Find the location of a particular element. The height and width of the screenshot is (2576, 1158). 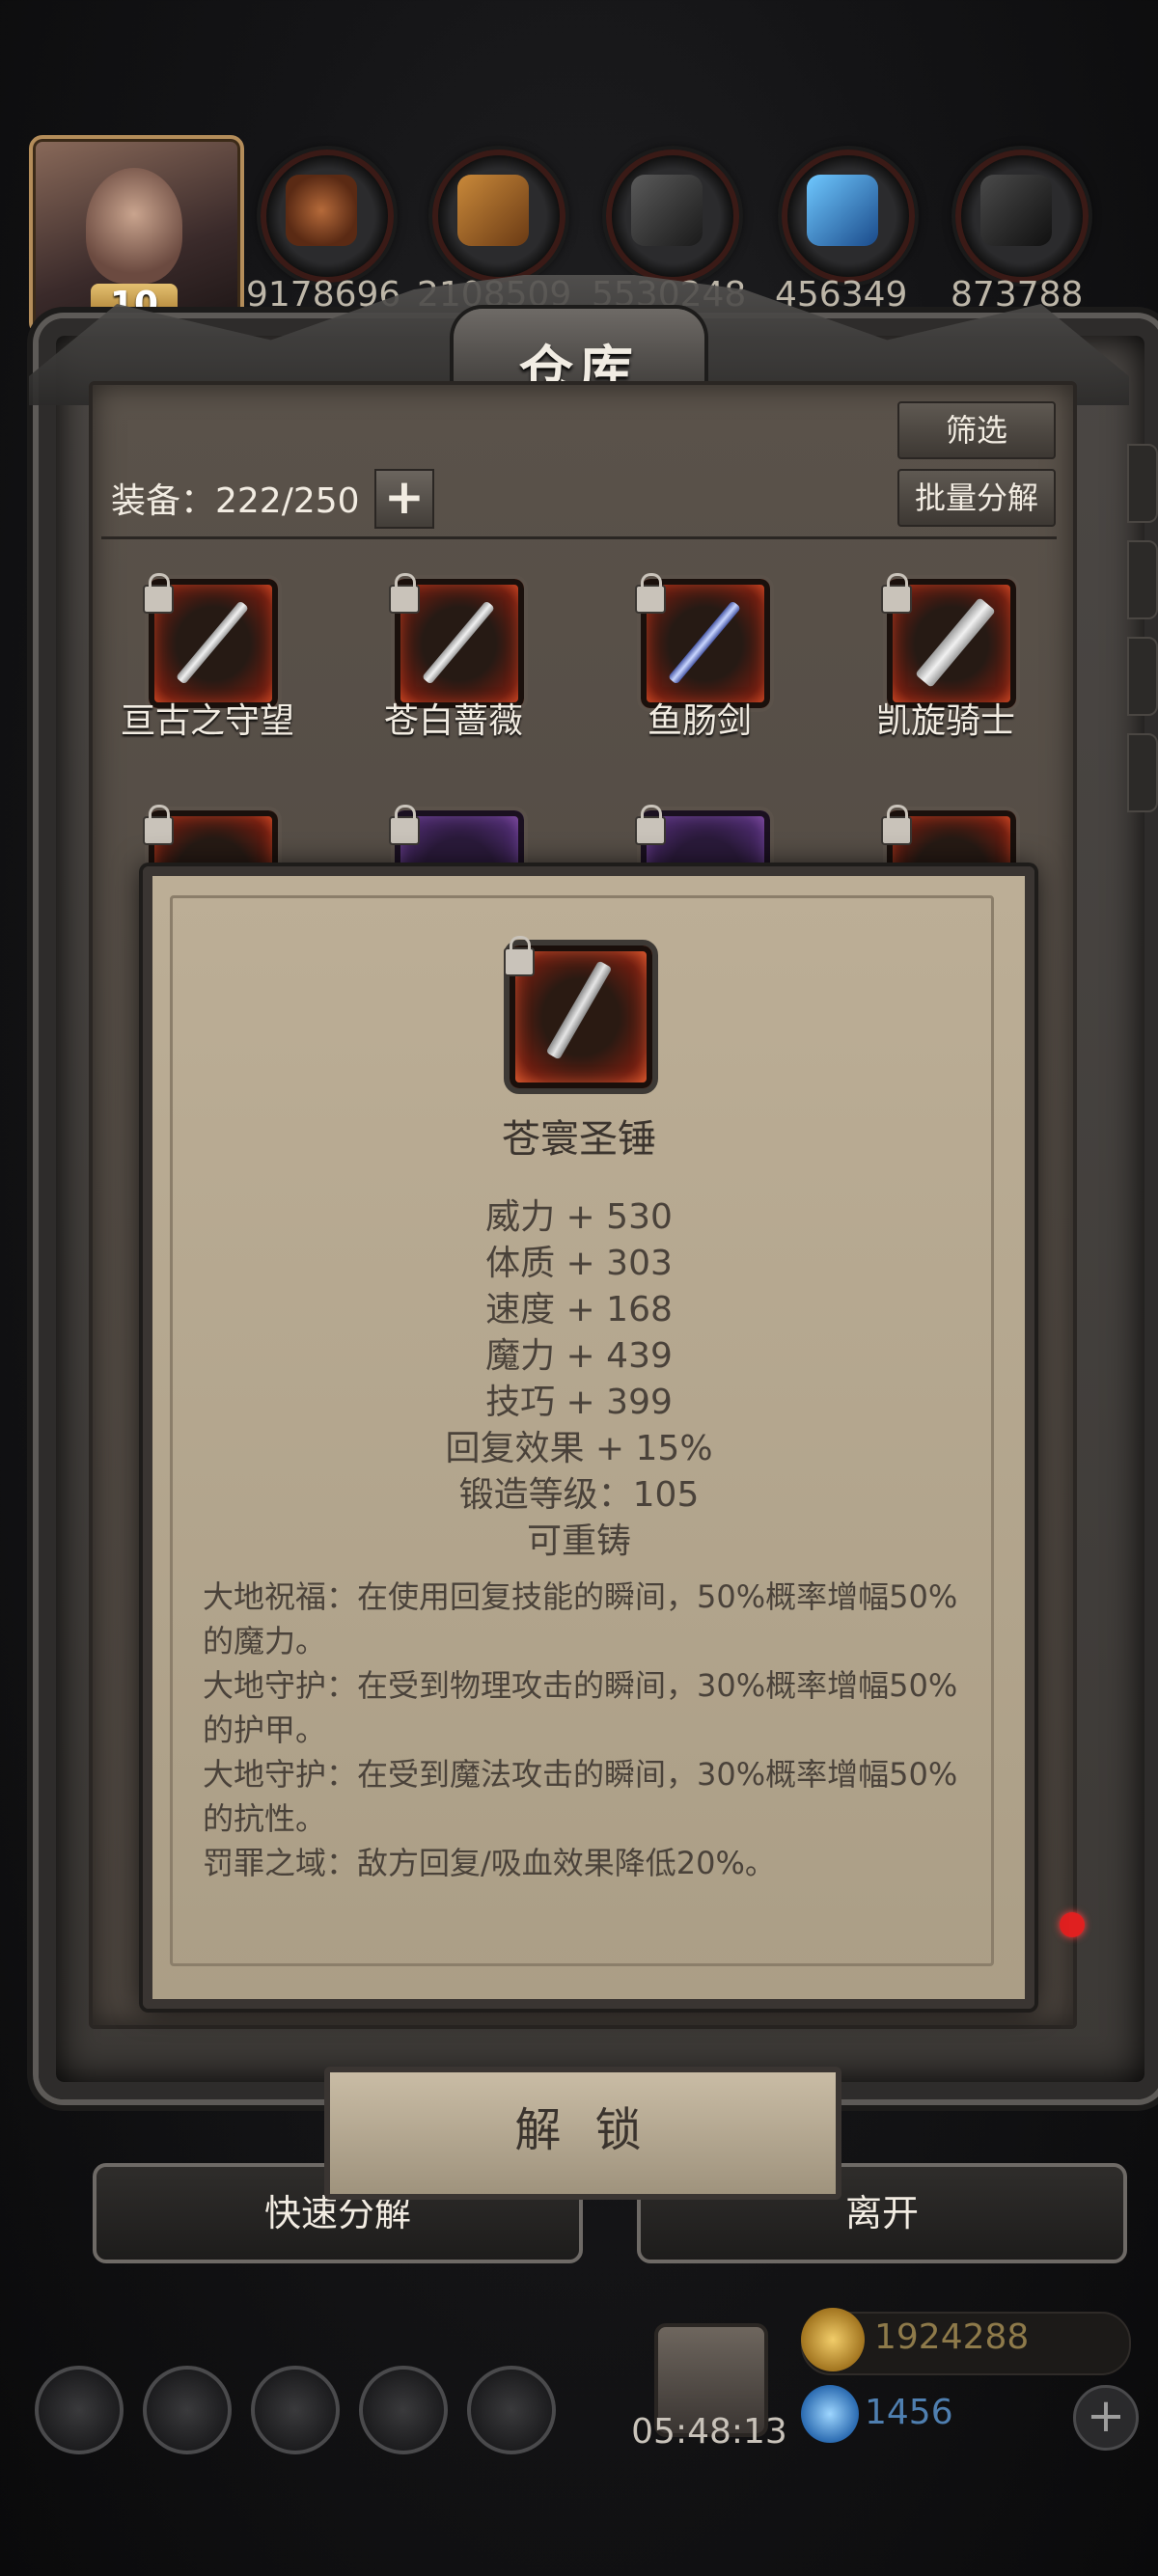

stat-line: 魔力 + 439 is located at coordinates (579, 1356).